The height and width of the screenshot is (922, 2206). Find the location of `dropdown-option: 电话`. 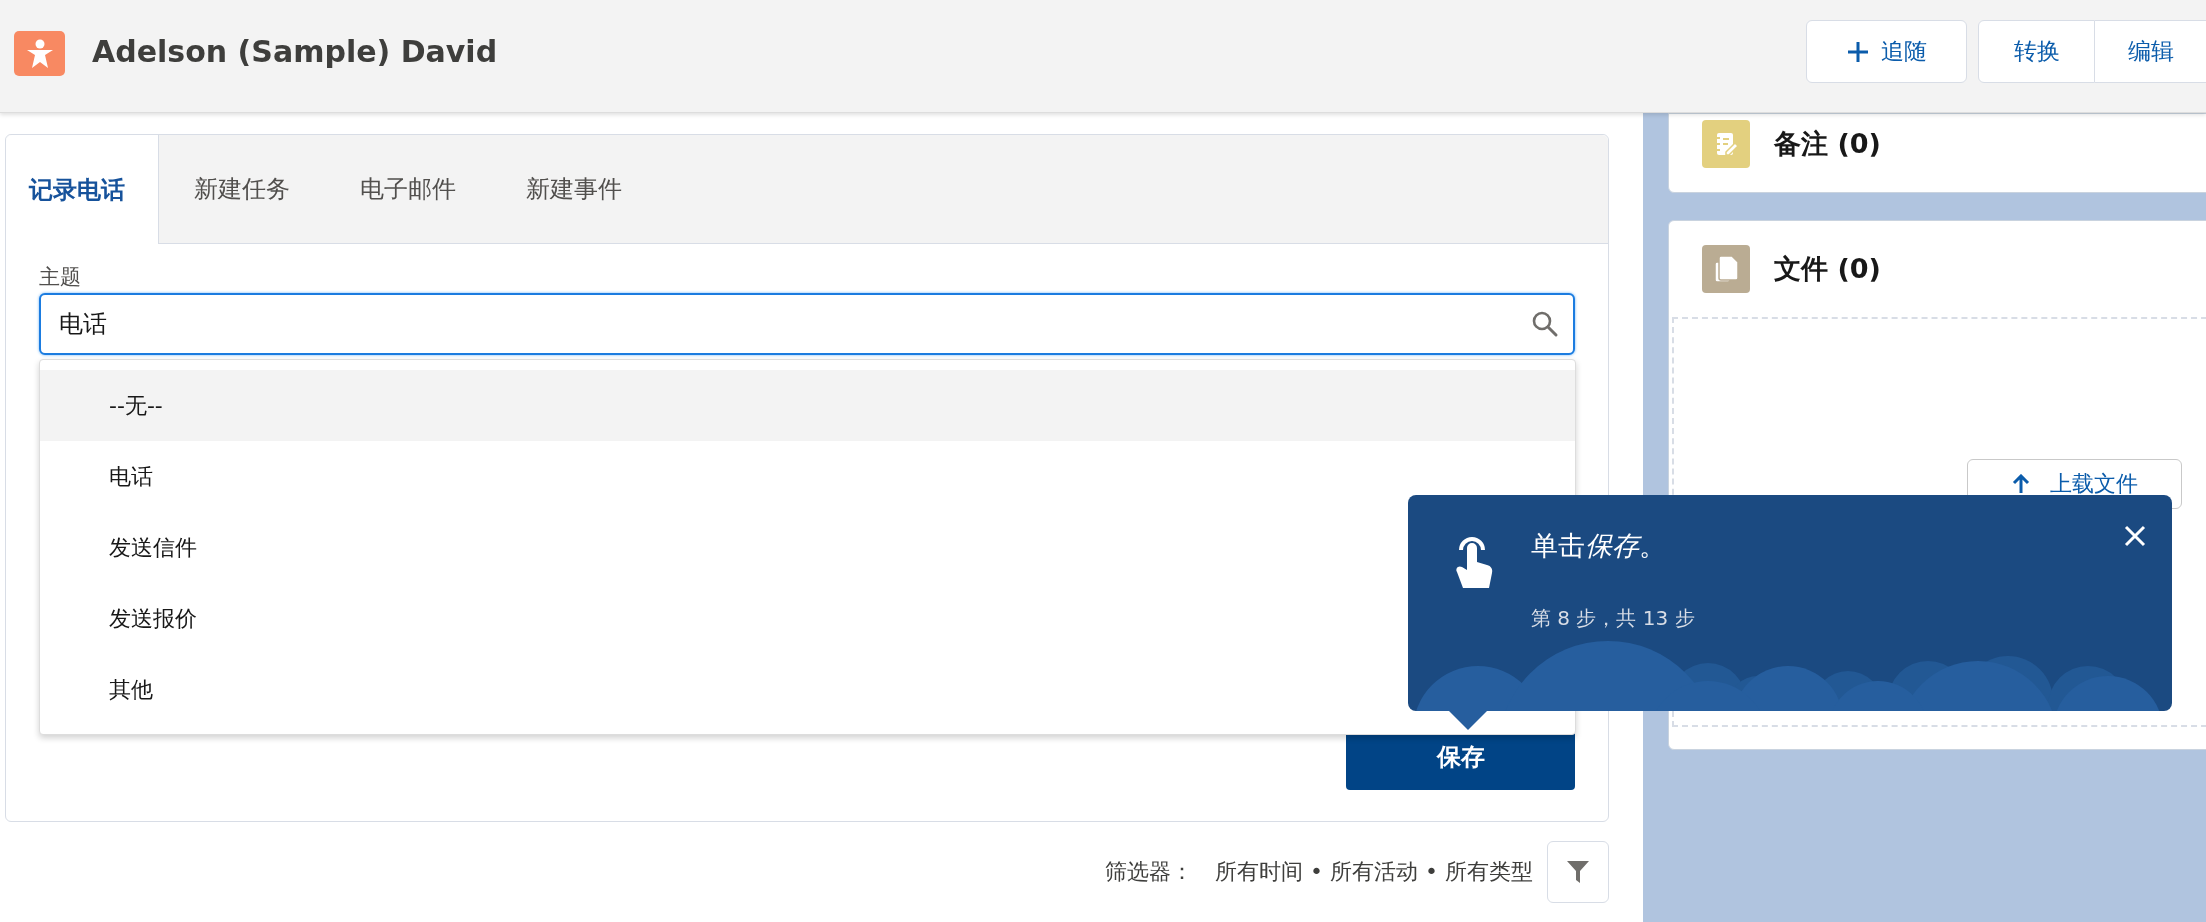

dropdown-option: 电话 is located at coordinates (807, 476).